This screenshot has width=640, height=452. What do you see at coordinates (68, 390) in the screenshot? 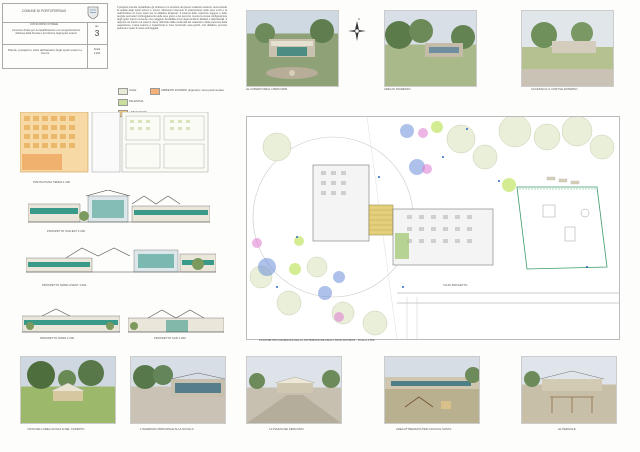
I see `render-play-area` at bounding box center [68, 390].